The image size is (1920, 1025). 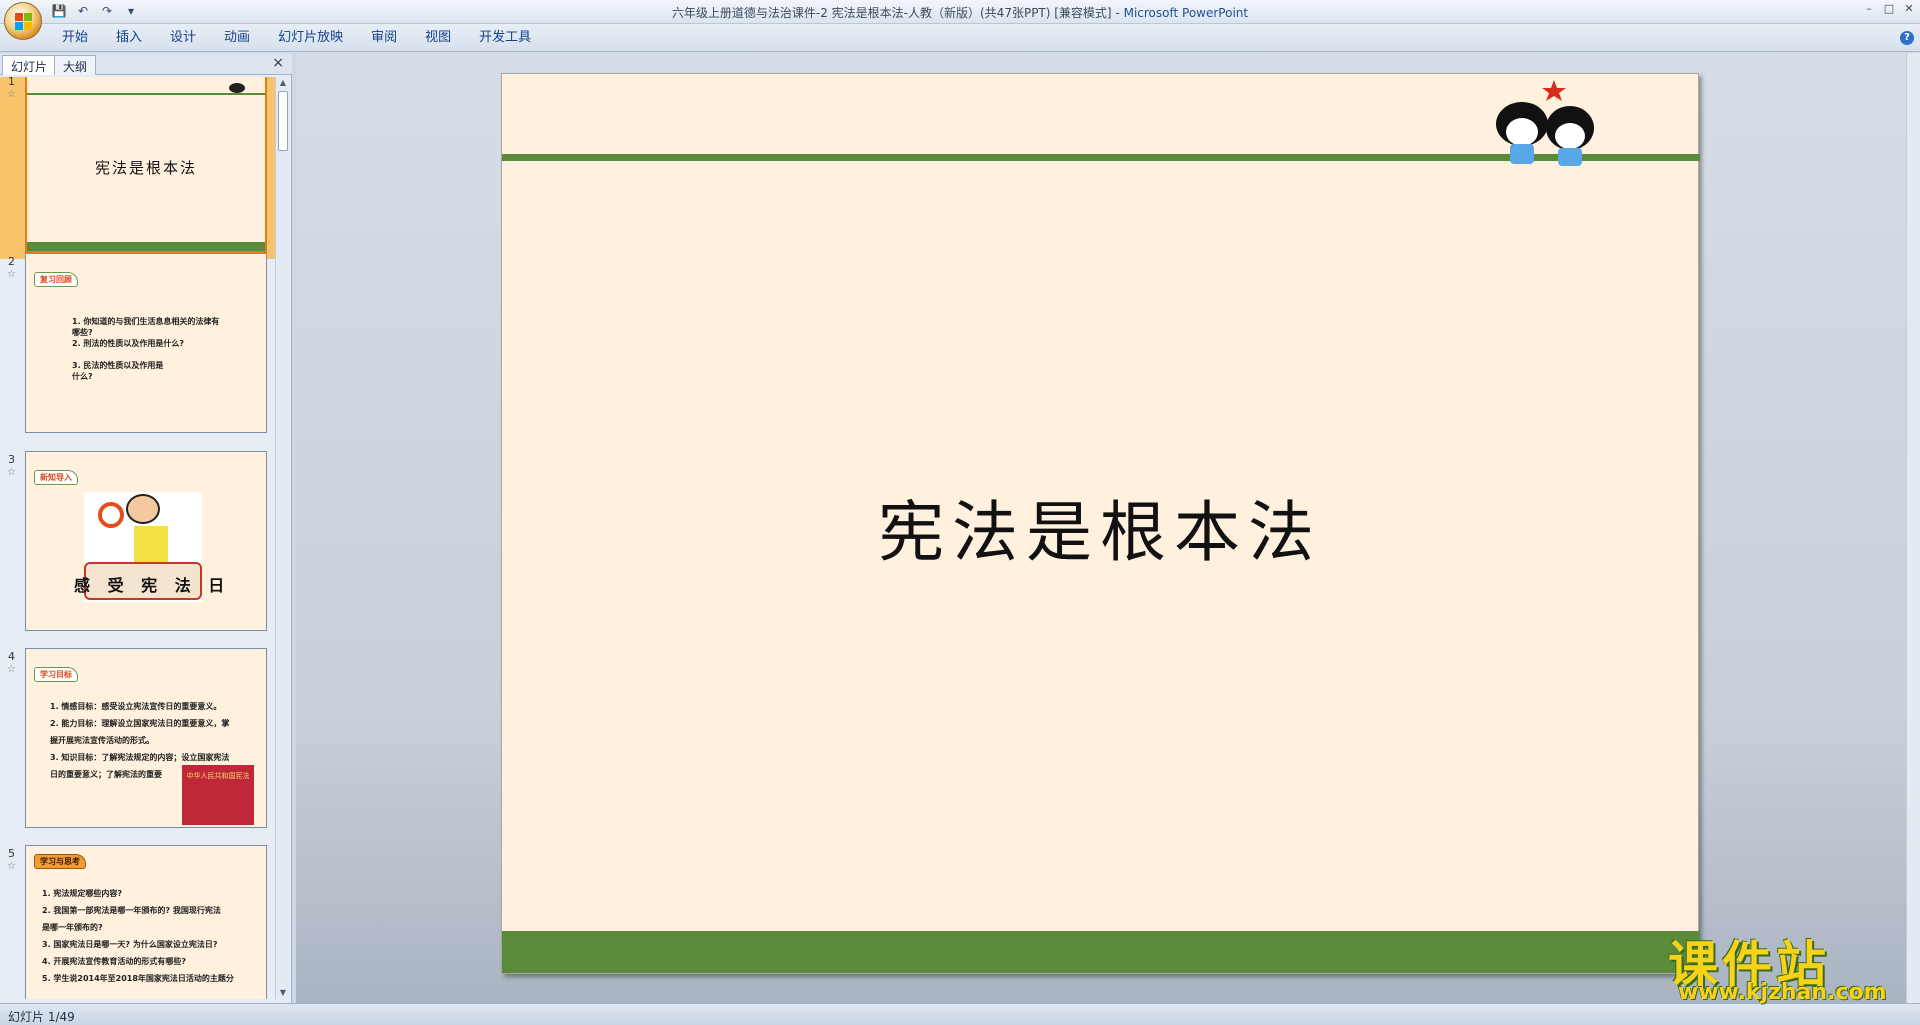 I want to click on thumb-line: 什么?, so click(x=82, y=376).